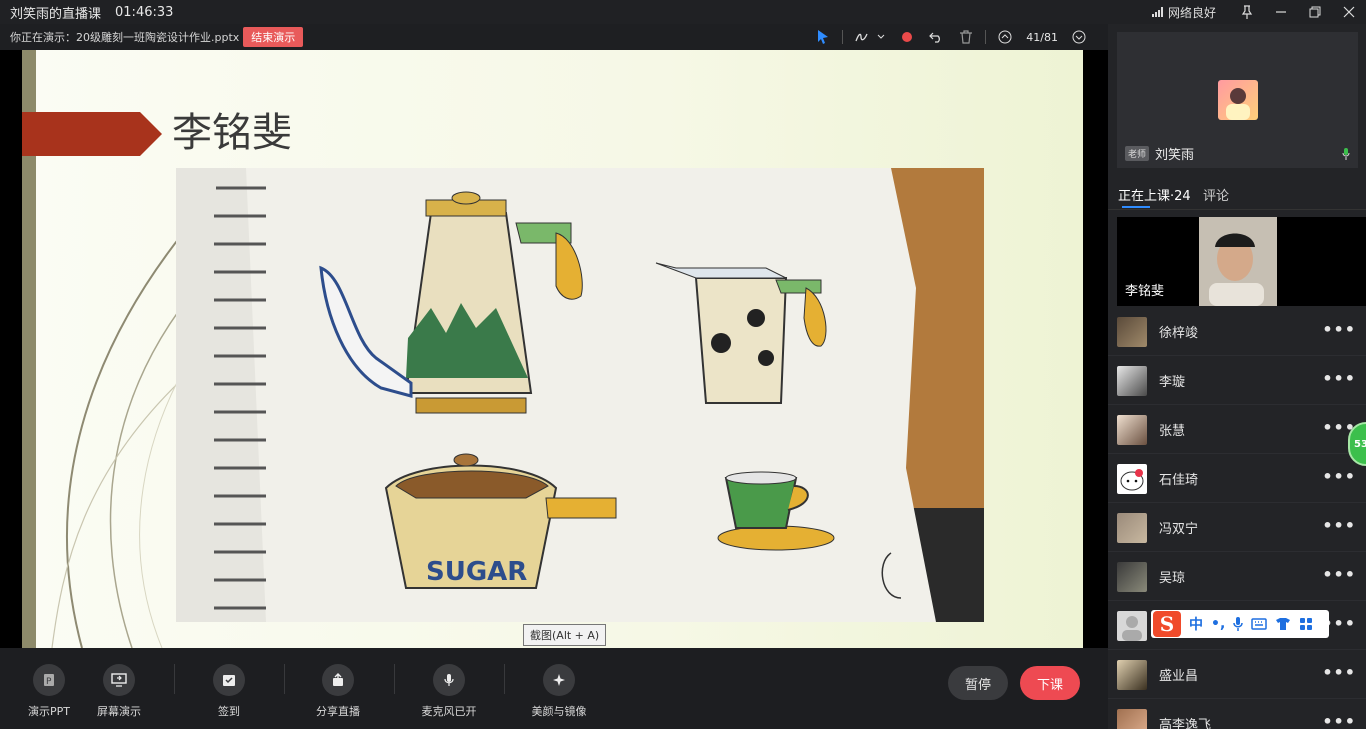  What do you see at coordinates (559, 680) in the screenshot?
I see `beauty-icon` at bounding box center [559, 680].